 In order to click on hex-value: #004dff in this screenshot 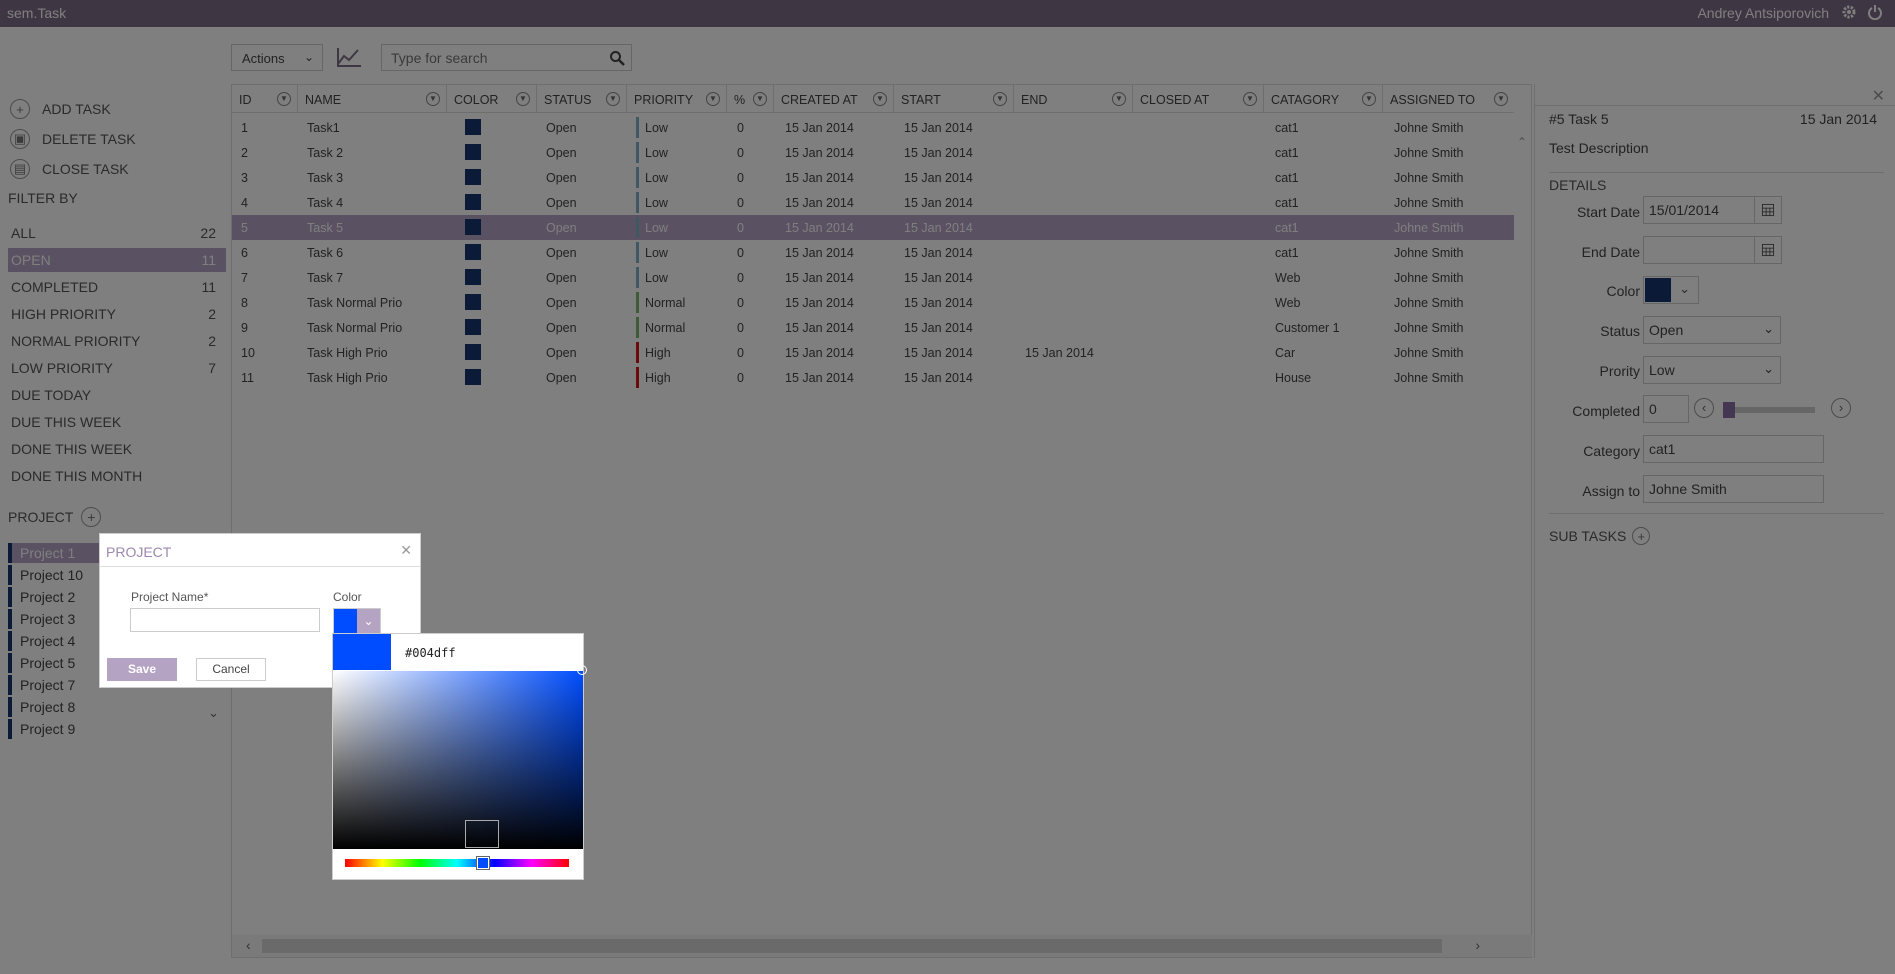, I will do `click(430, 653)`.